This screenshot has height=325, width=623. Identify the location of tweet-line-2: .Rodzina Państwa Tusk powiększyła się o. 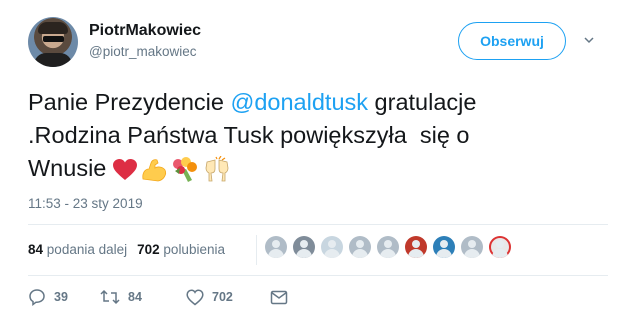
(249, 135).